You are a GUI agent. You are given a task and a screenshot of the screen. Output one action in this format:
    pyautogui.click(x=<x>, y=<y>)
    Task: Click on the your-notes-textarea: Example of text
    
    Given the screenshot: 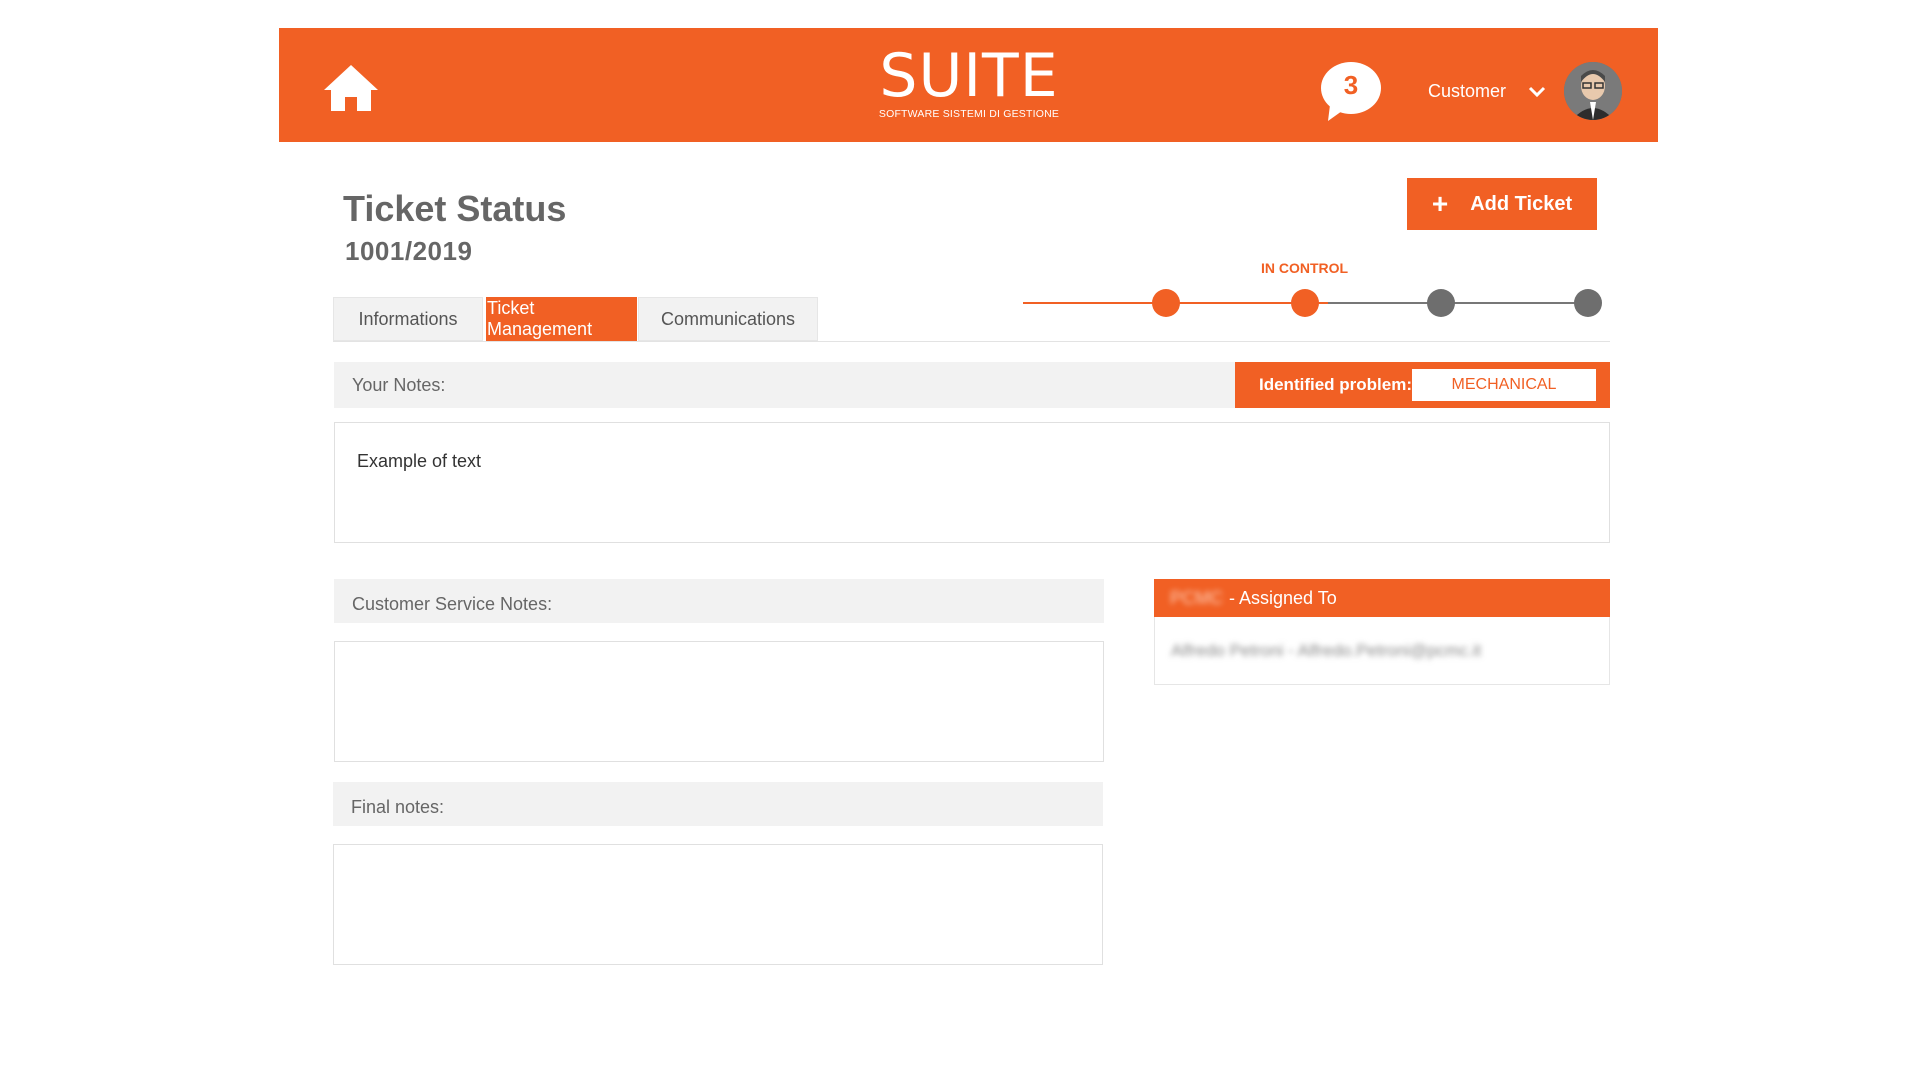 What is the action you would take?
    pyautogui.click(x=972, y=482)
    